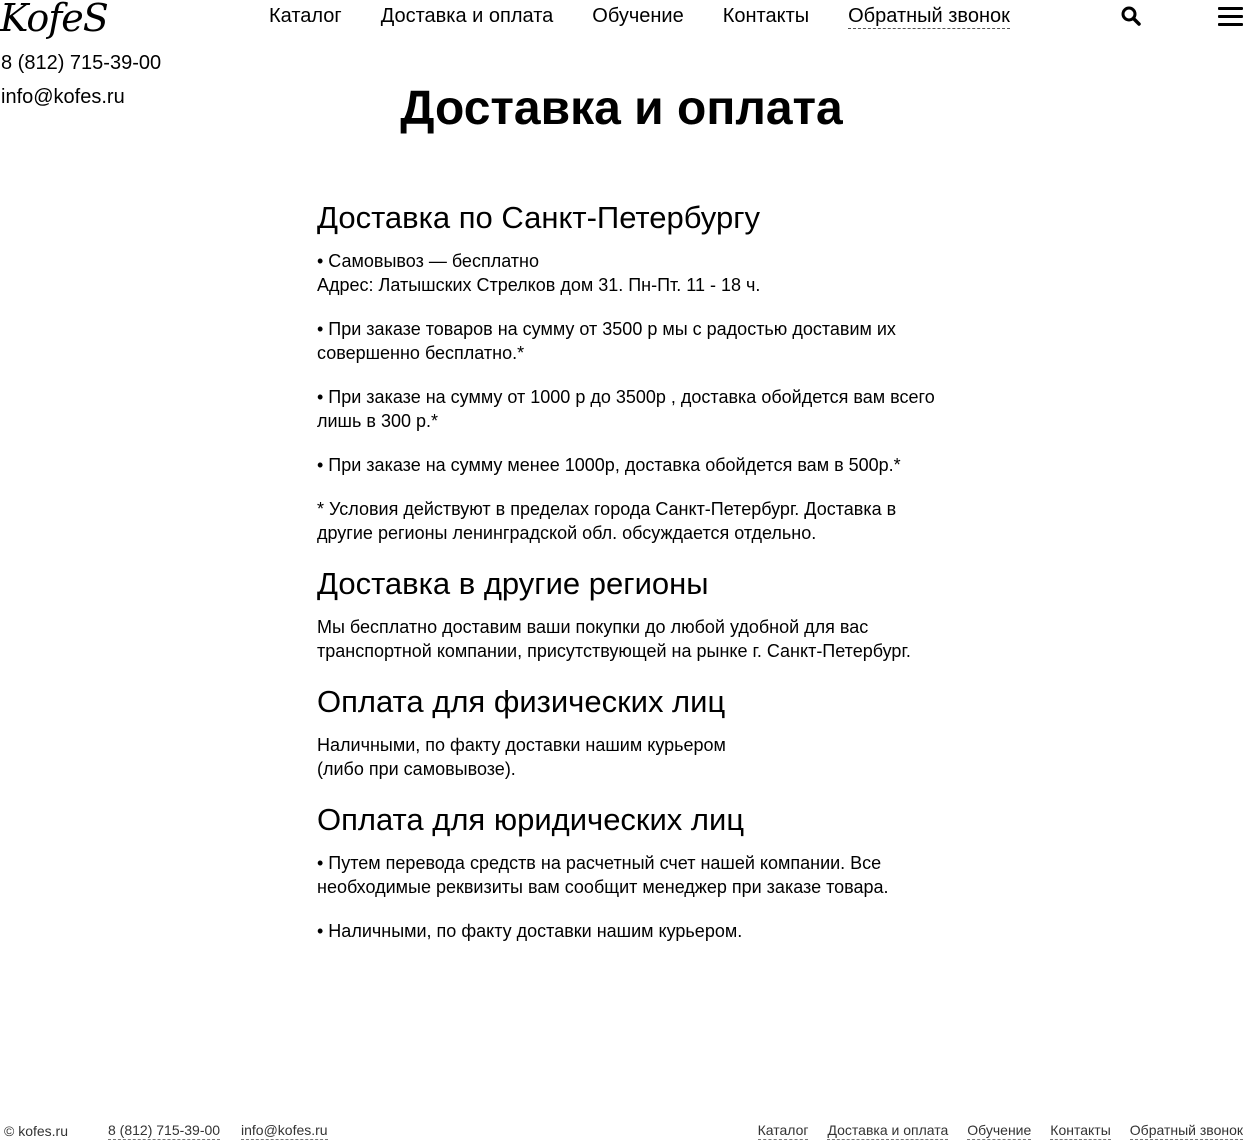  What do you see at coordinates (54, 19) in the screenshot?
I see `logo: KofeS` at bounding box center [54, 19].